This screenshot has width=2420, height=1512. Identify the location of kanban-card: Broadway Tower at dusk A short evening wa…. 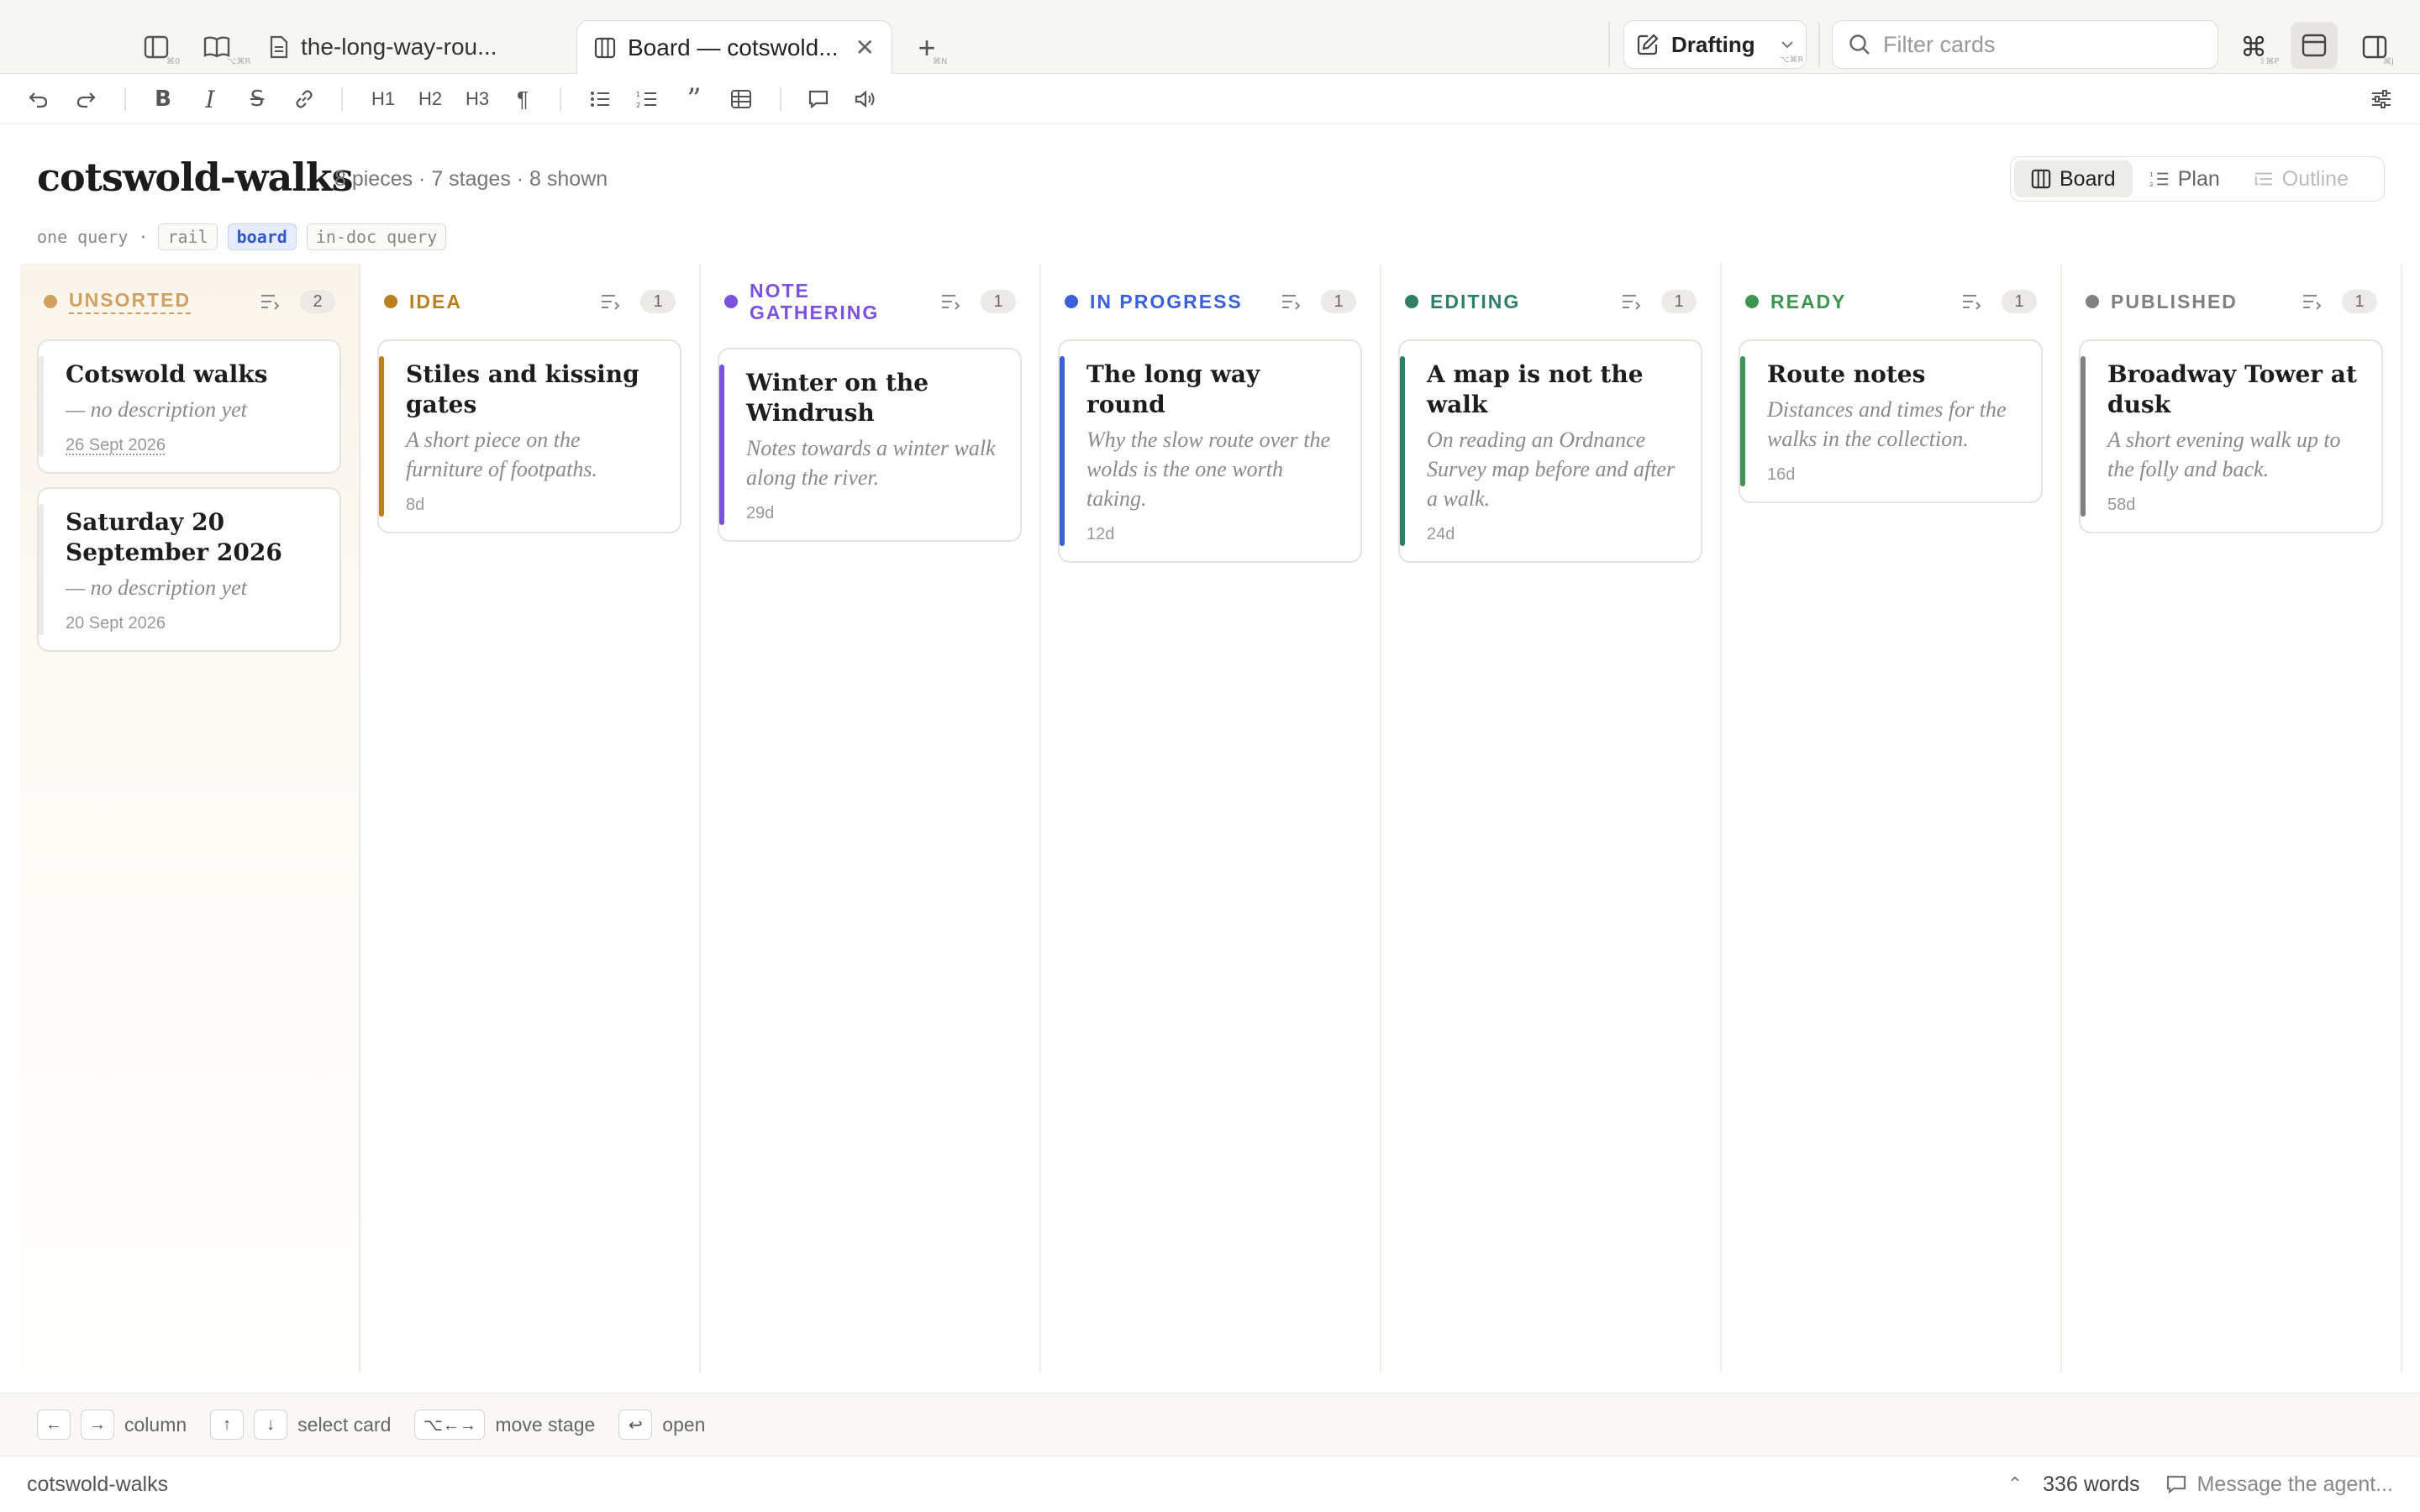
(2231, 436).